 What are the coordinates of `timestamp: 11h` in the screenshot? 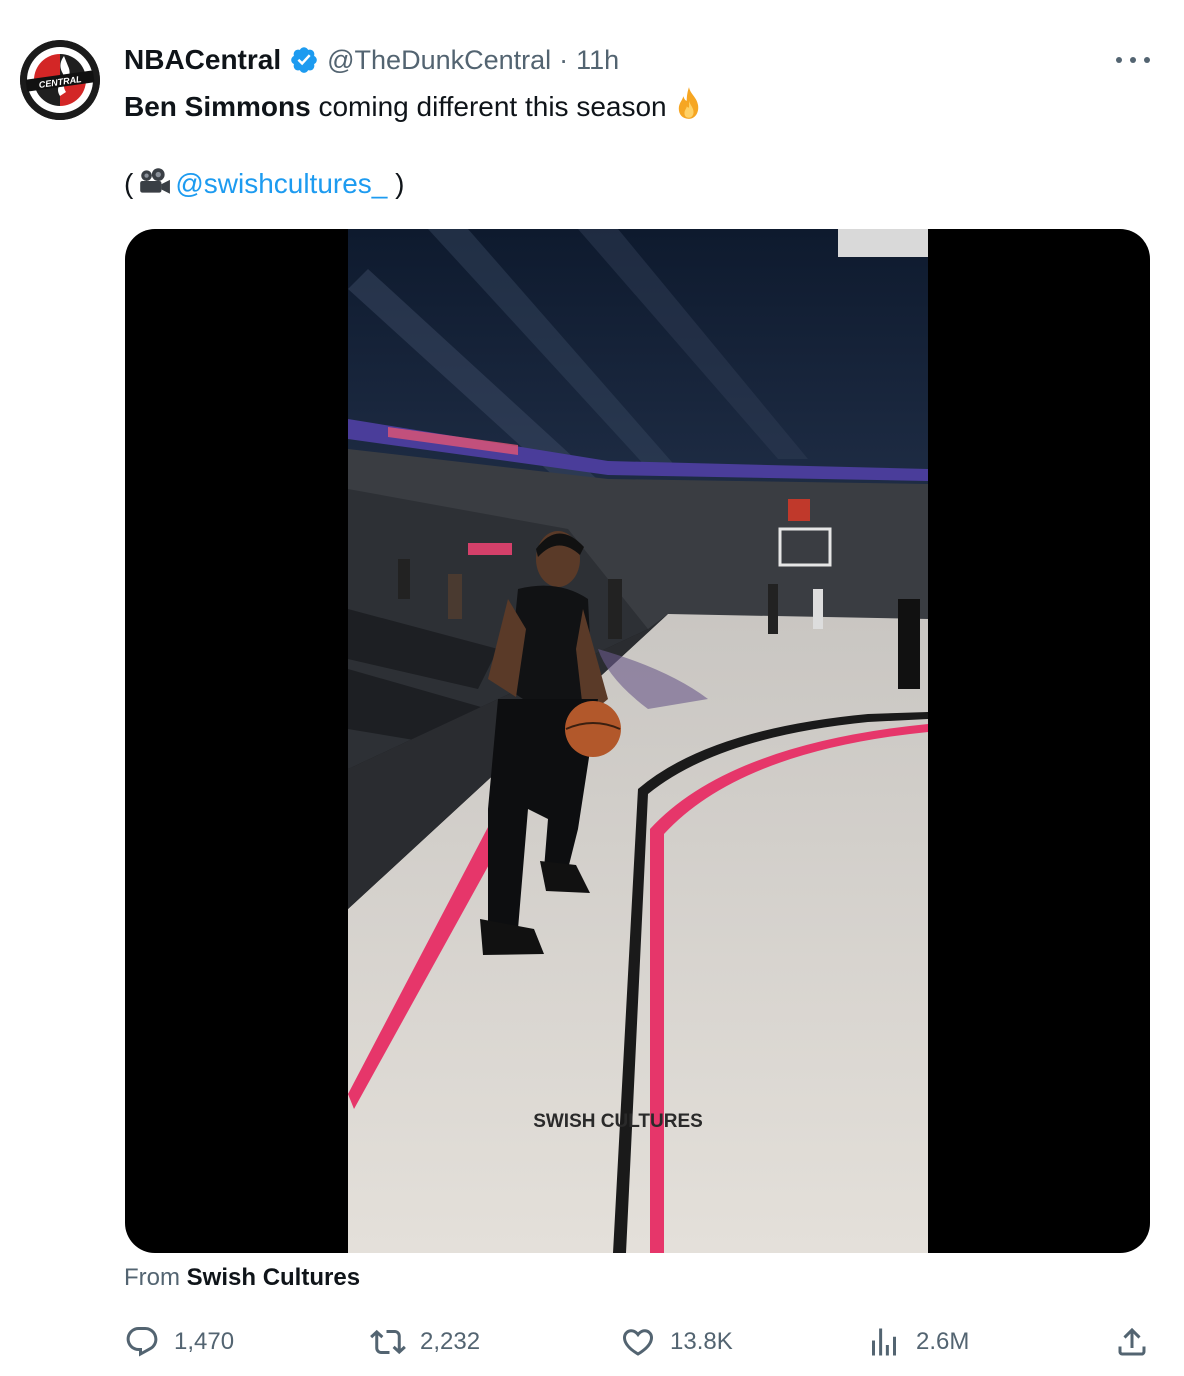 It's located at (597, 60).